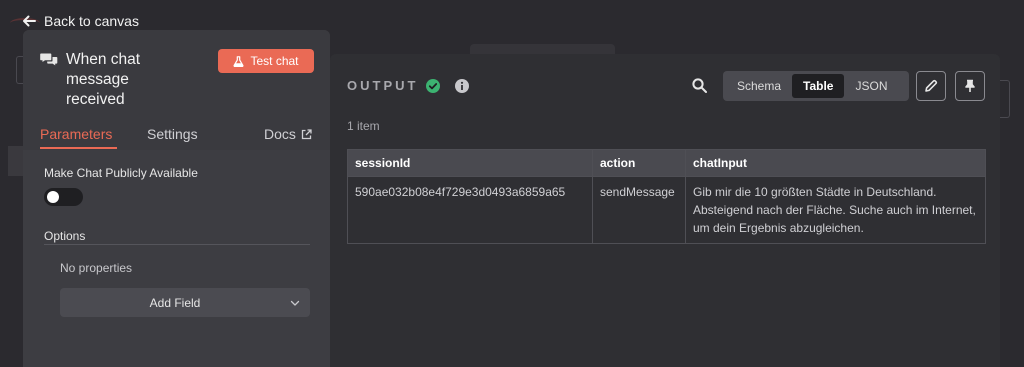 The height and width of the screenshot is (367, 1024). Describe the element at coordinates (274, 61) in the screenshot. I see `test-chat-label: Test chat` at that location.